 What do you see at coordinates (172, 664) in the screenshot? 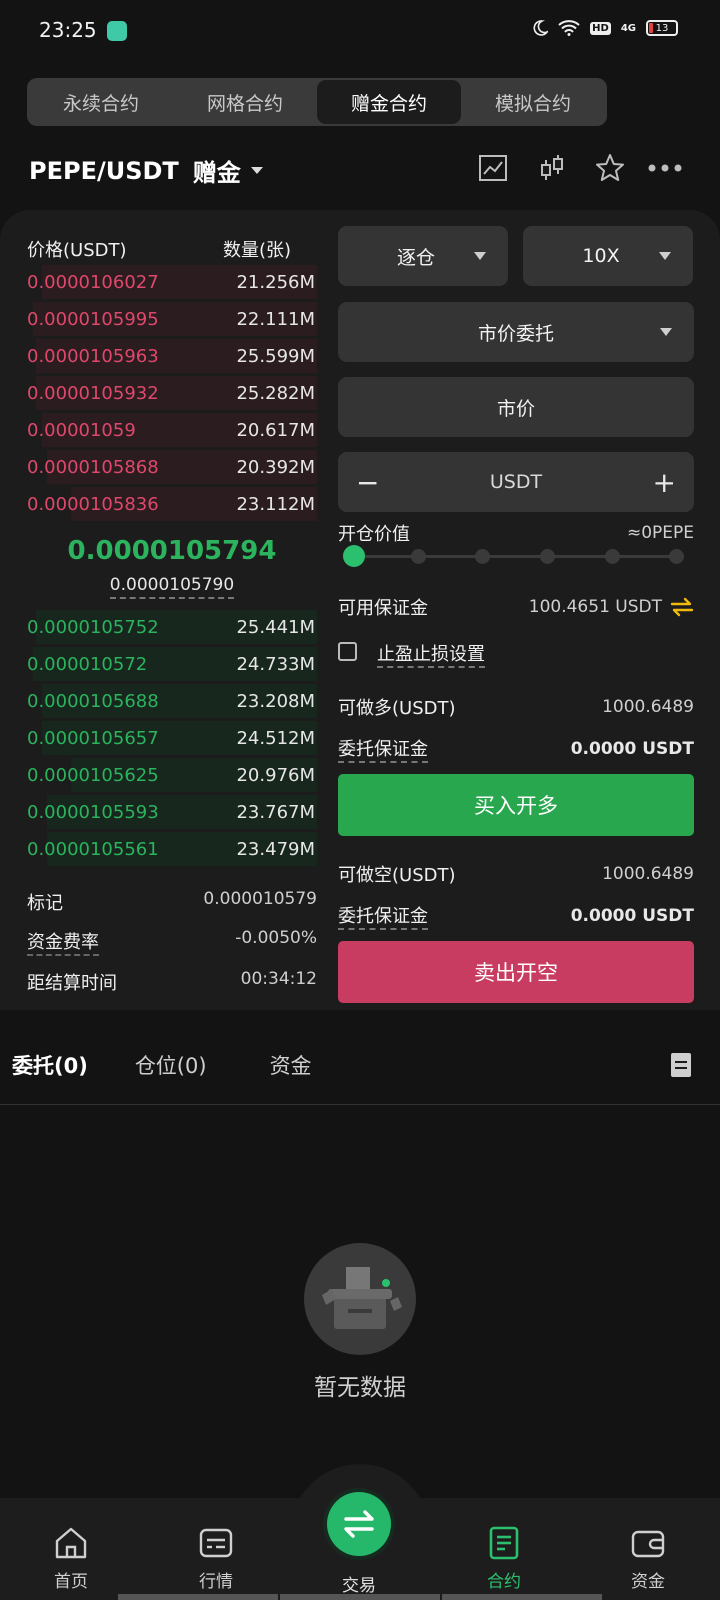
I see `bid-row: 0.000010572 24.733M` at bounding box center [172, 664].